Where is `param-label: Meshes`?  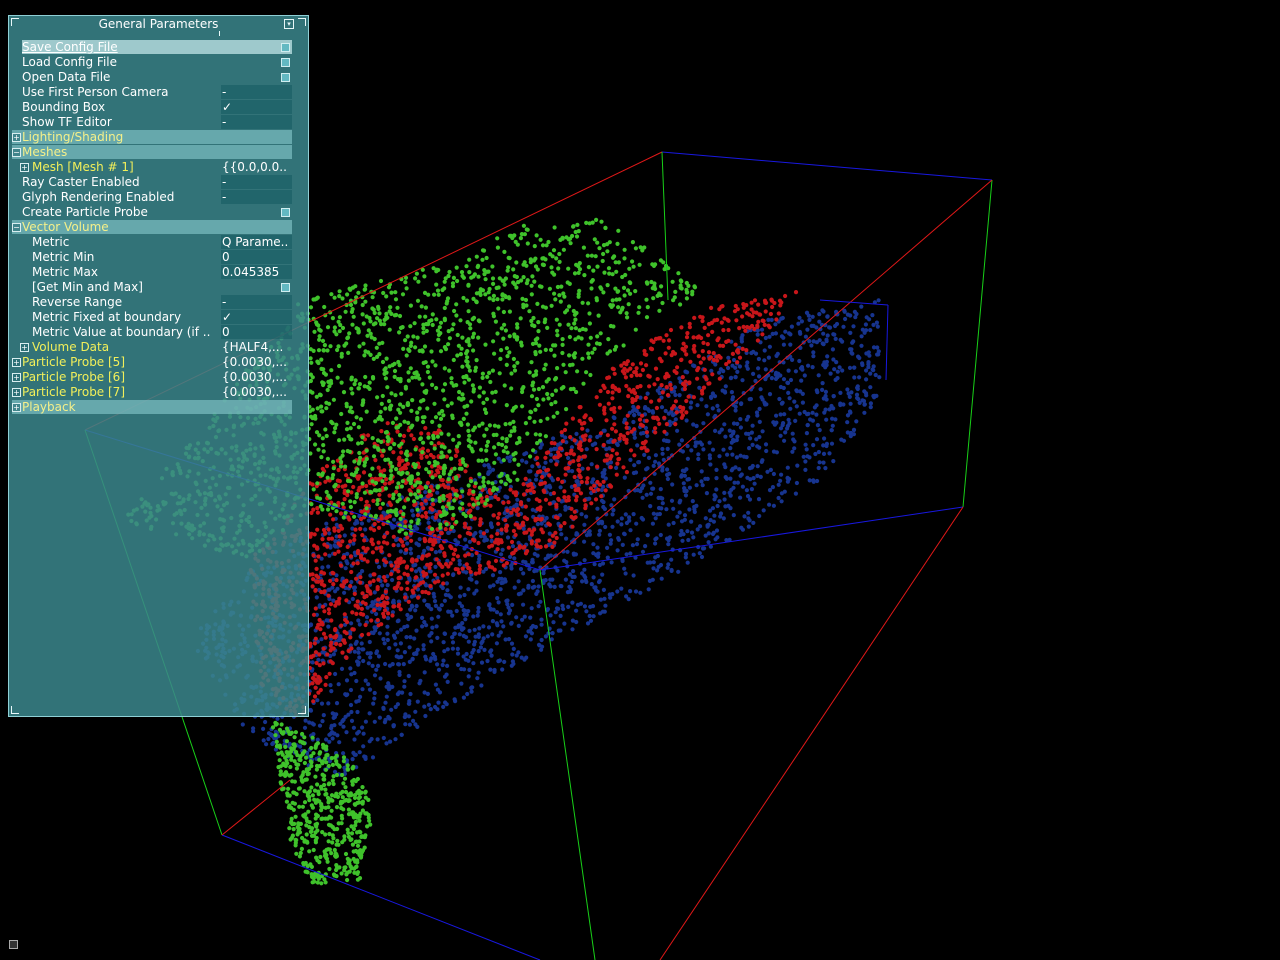 param-label: Meshes is located at coordinates (45, 152).